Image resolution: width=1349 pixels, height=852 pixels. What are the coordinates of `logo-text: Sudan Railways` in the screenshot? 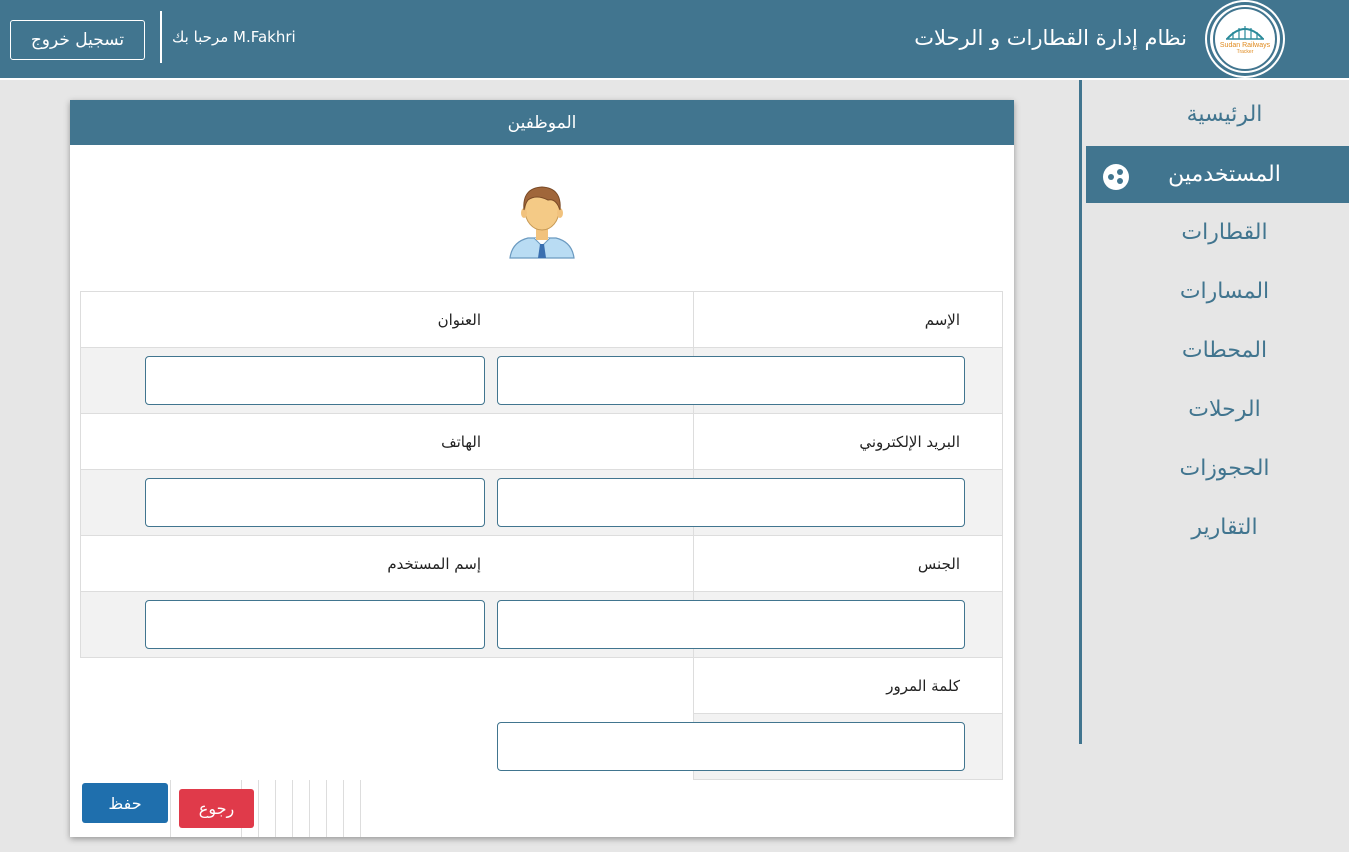 It's located at (1245, 45).